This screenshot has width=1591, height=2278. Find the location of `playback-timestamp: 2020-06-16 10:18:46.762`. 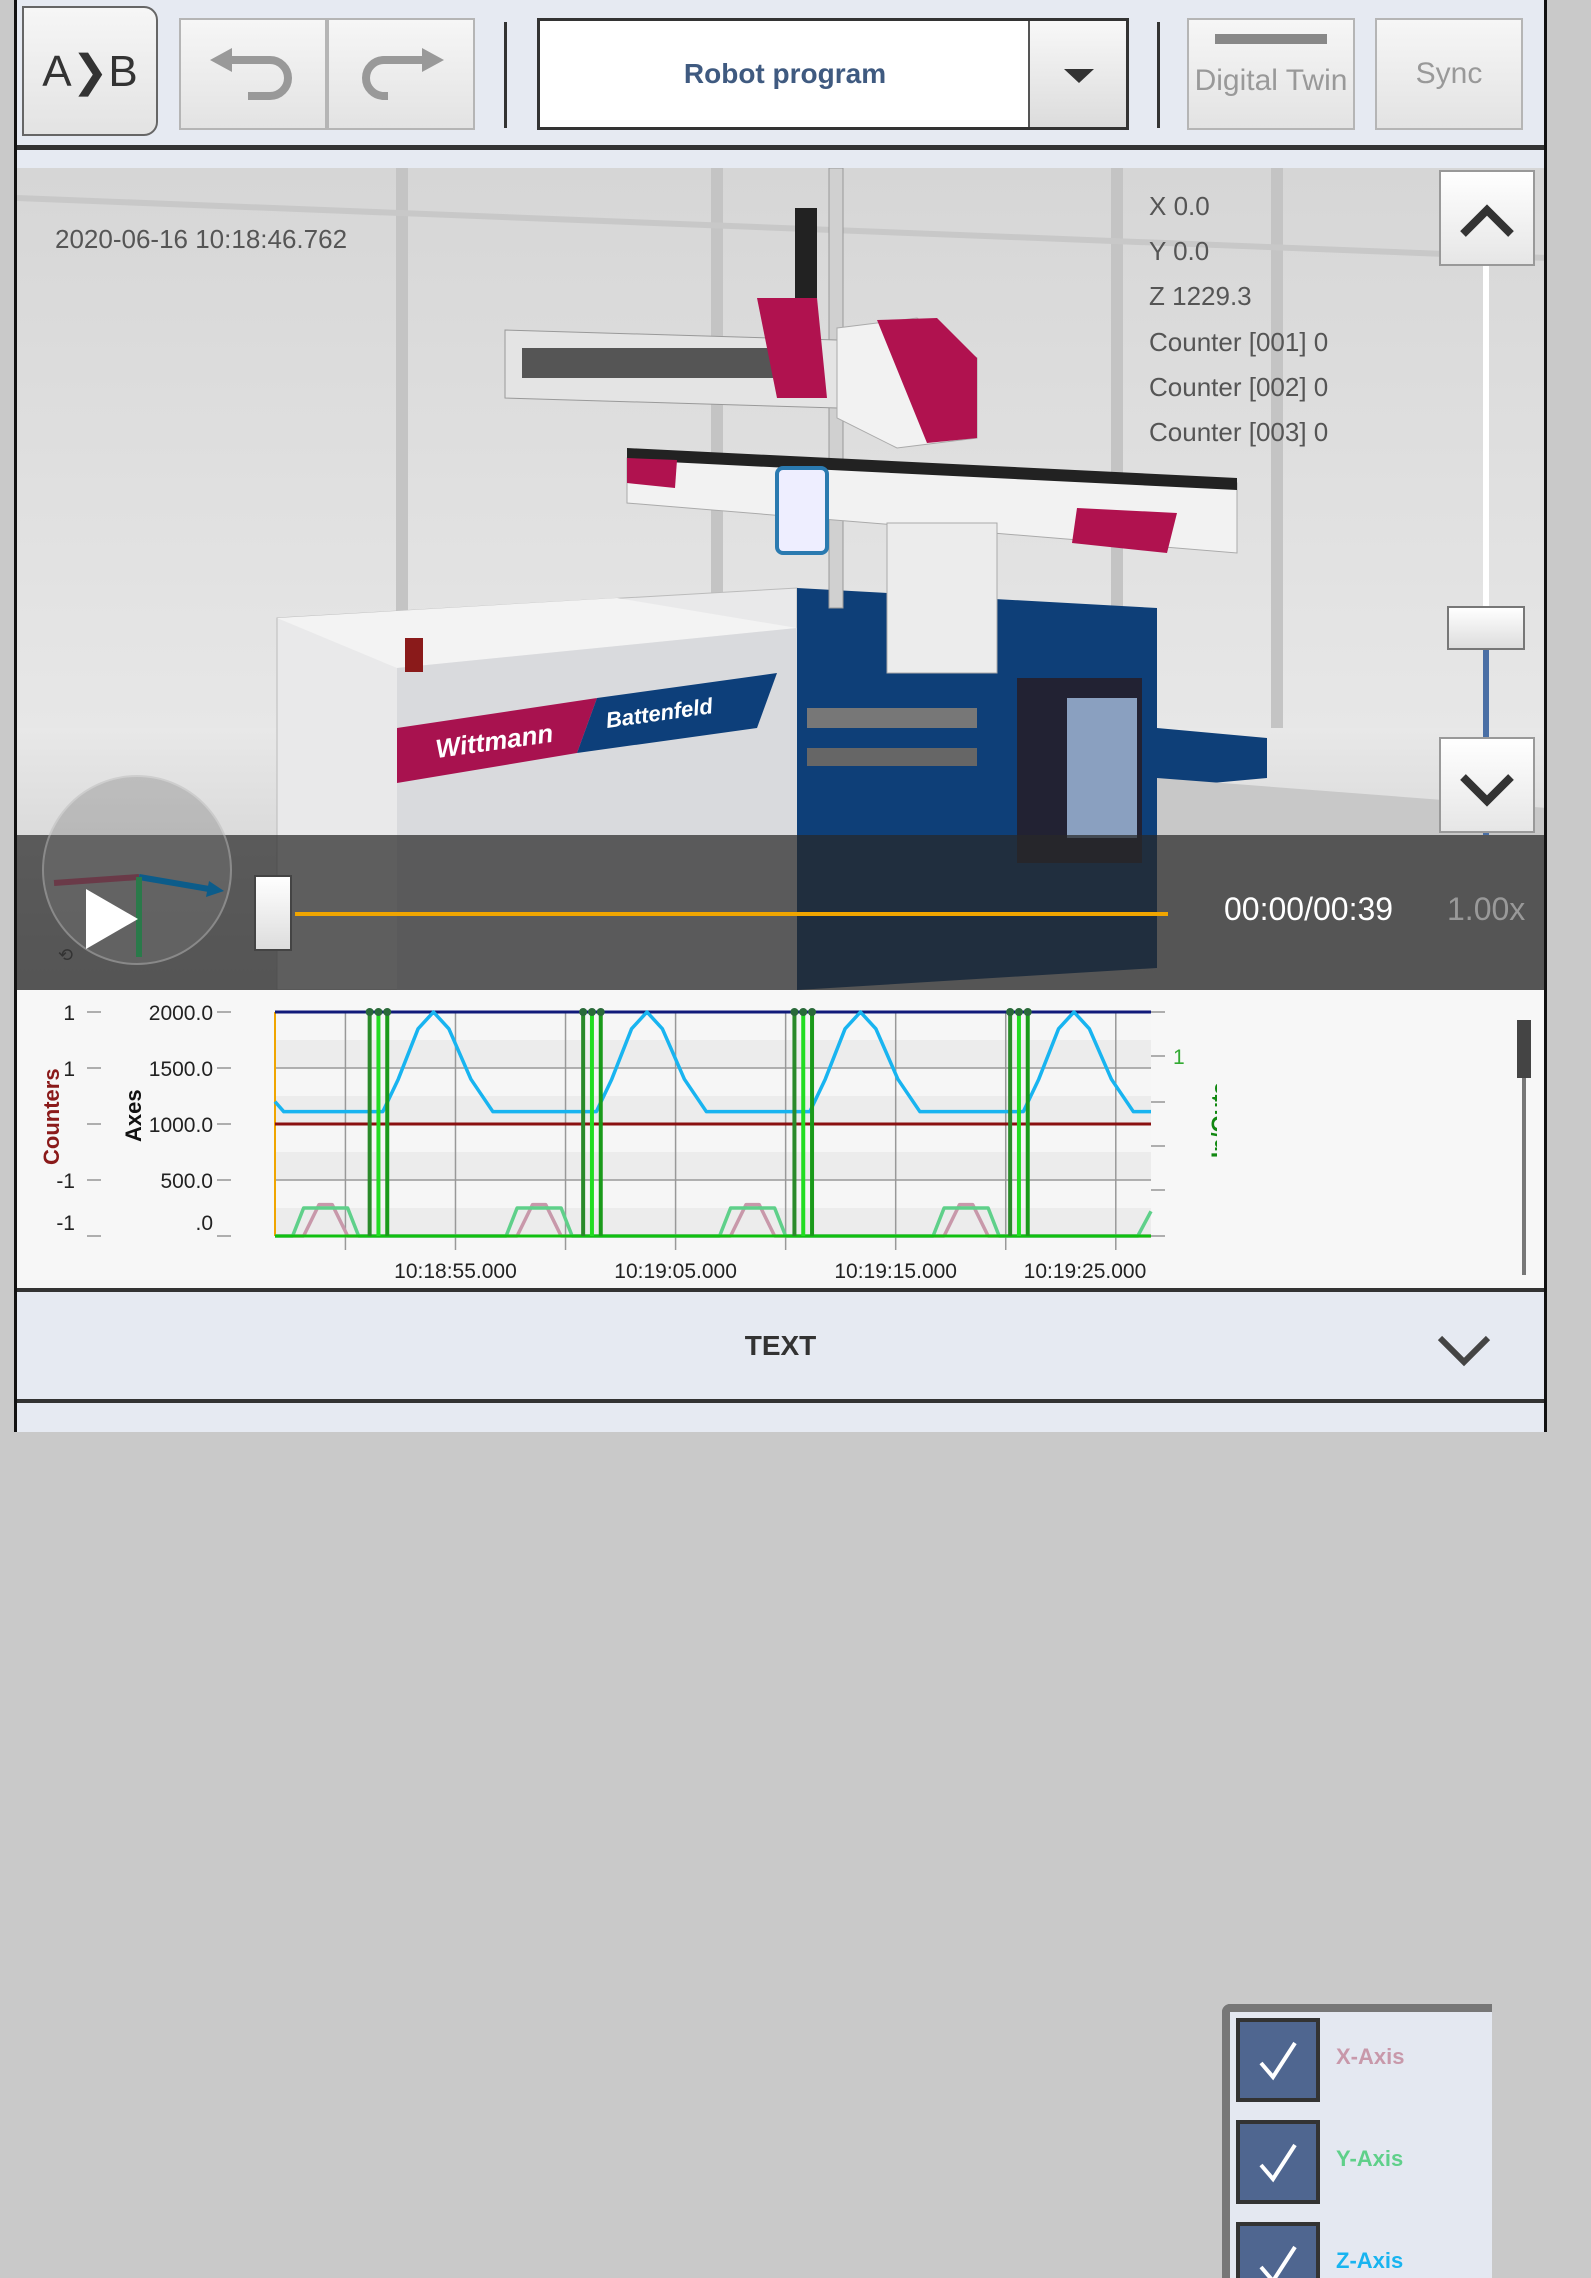

playback-timestamp: 2020-06-16 10:18:46.762 is located at coordinates (201, 239).